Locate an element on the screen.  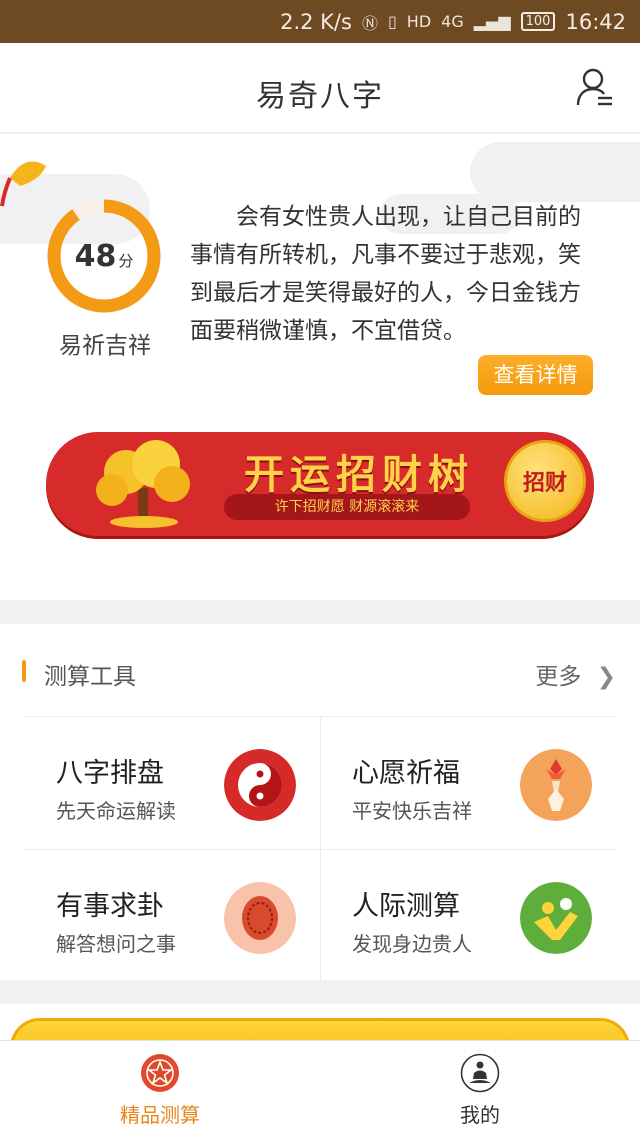
user-profile-icon is located at coordinates (595, 87).